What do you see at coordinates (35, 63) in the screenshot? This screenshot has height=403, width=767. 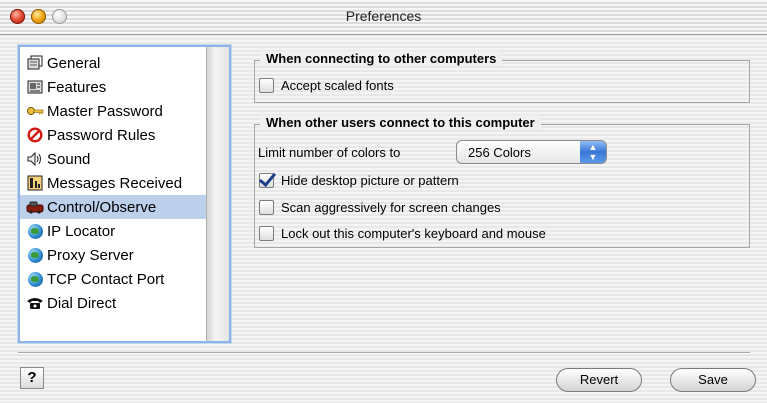 I see `general-icon` at bounding box center [35, 63].